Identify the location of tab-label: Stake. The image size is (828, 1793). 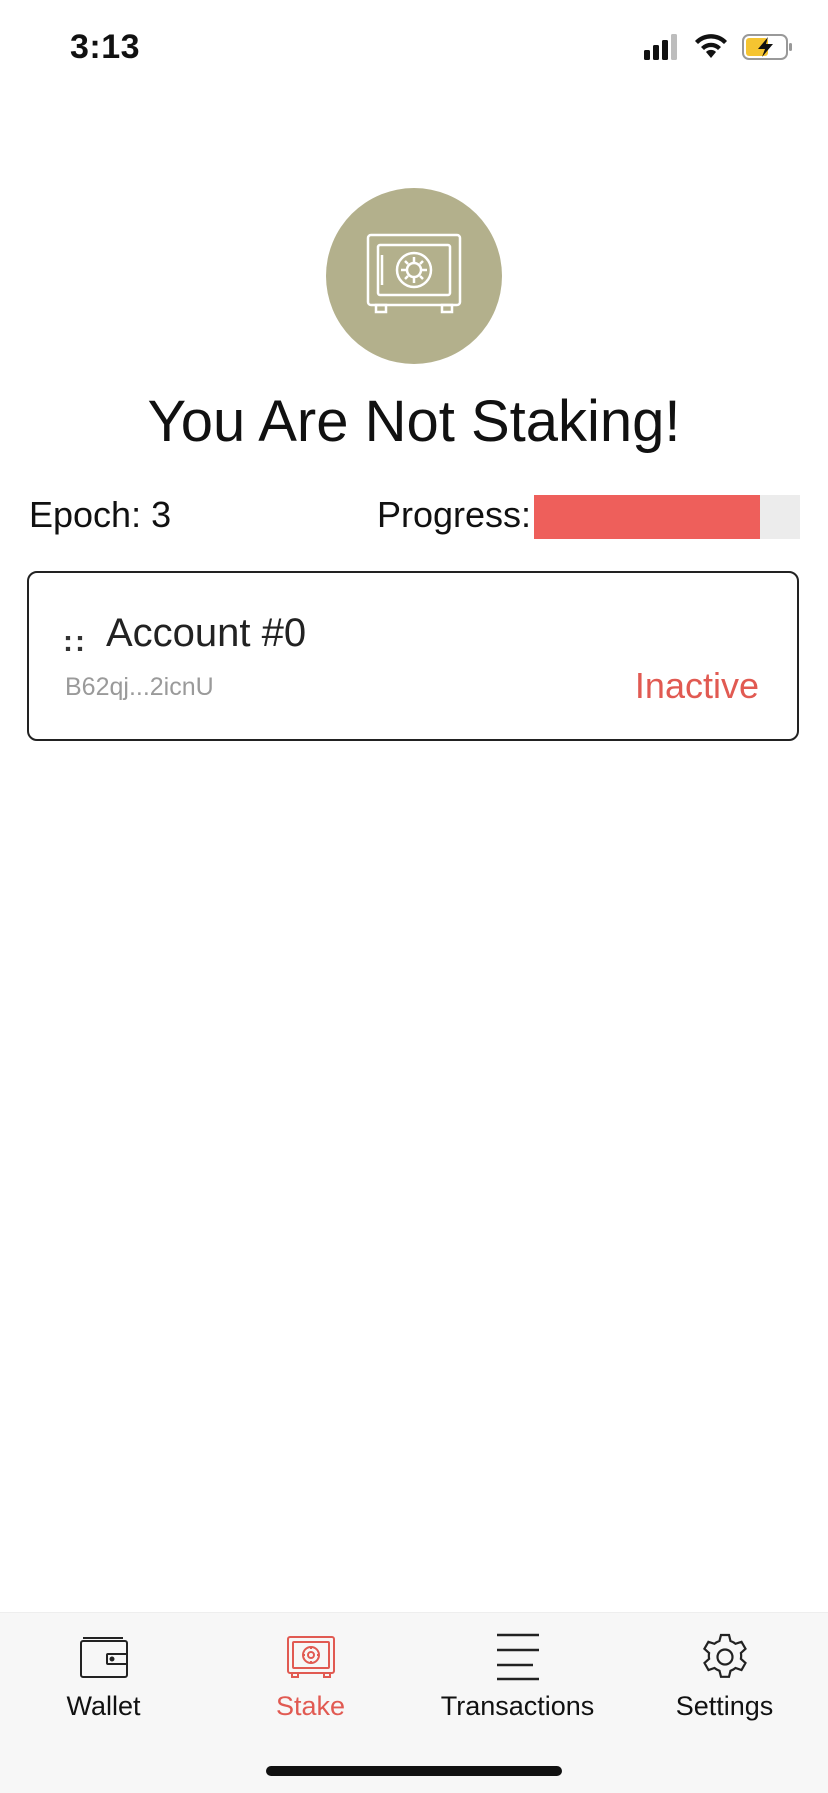
(310, 1706).